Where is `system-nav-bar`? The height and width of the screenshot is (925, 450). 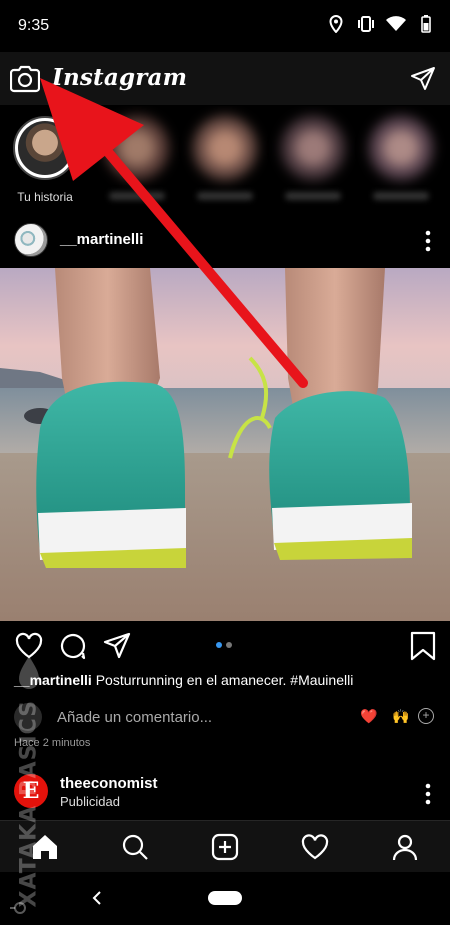
system-nav-bar is located at coordinates (225, 898).